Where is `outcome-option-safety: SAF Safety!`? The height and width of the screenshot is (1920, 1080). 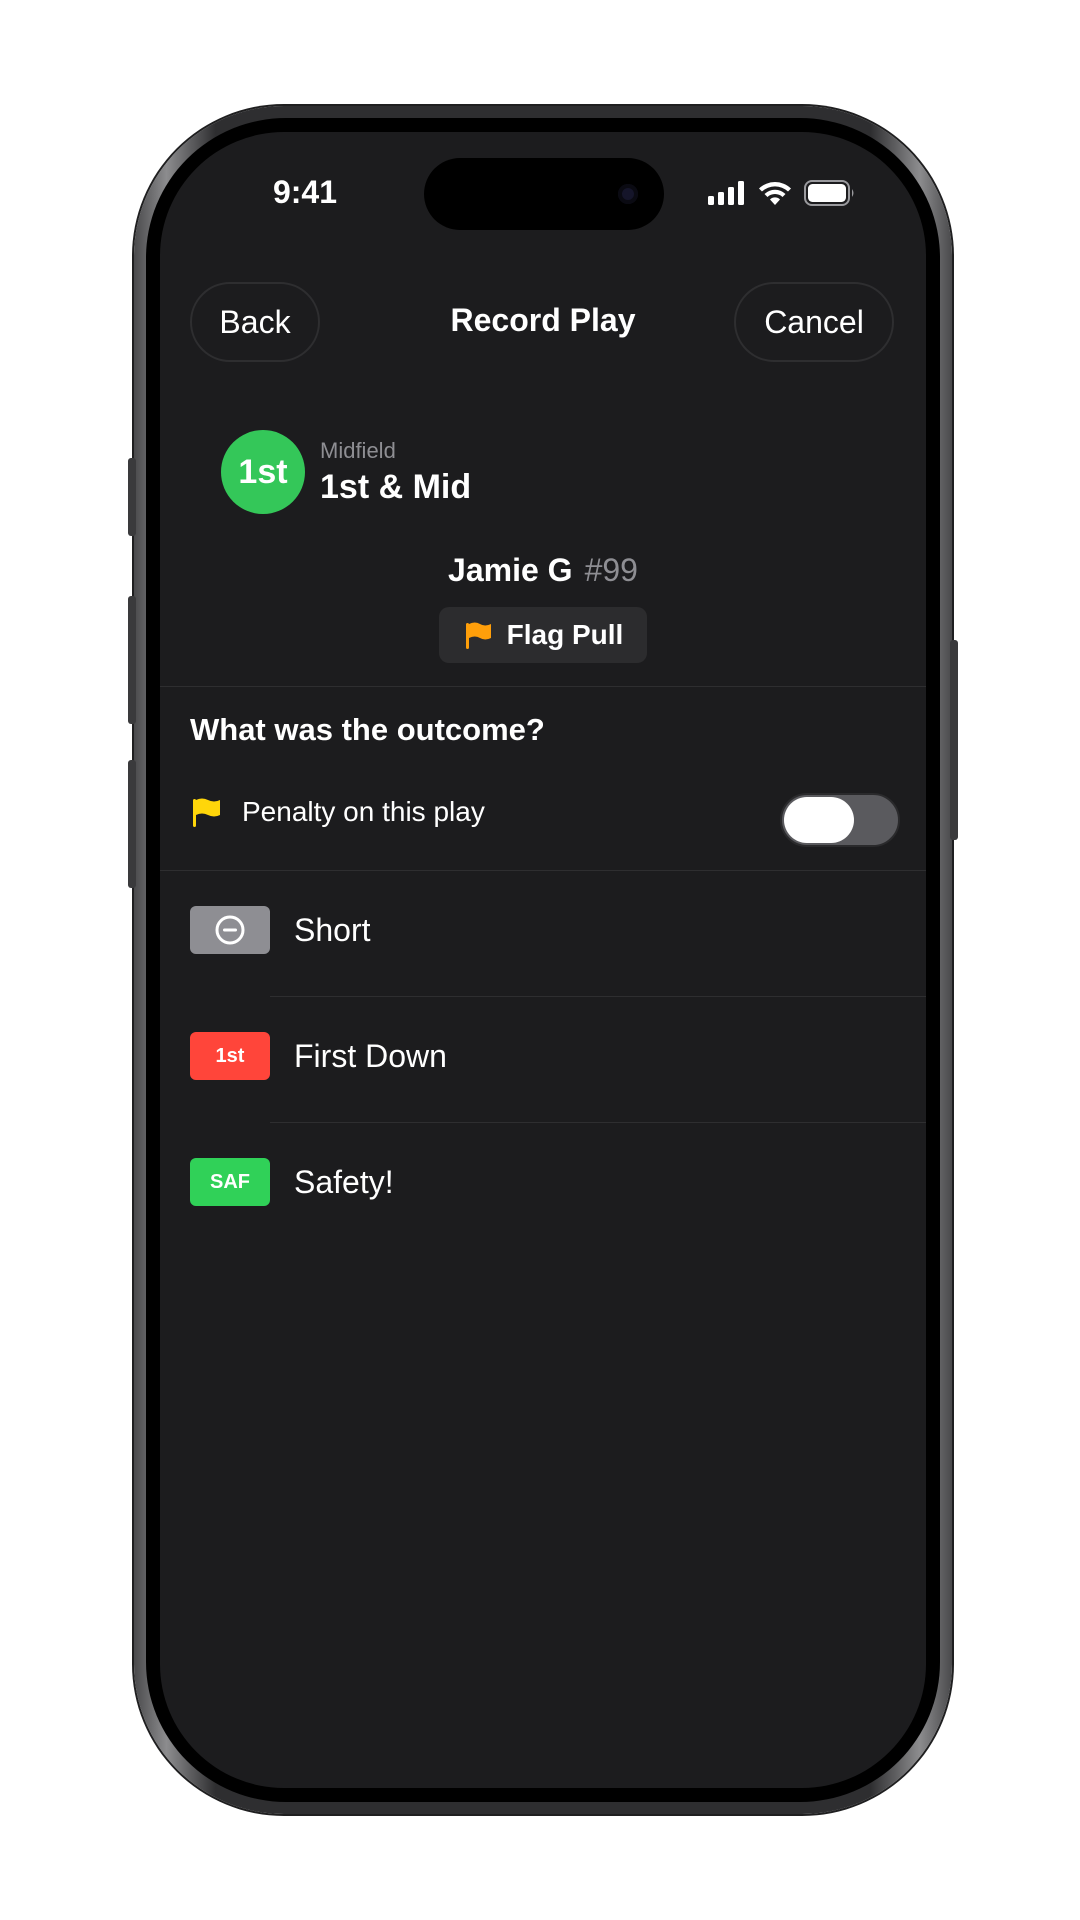
outcome-option-safety: SAF Safety! is located at coordinates (292, 1182).